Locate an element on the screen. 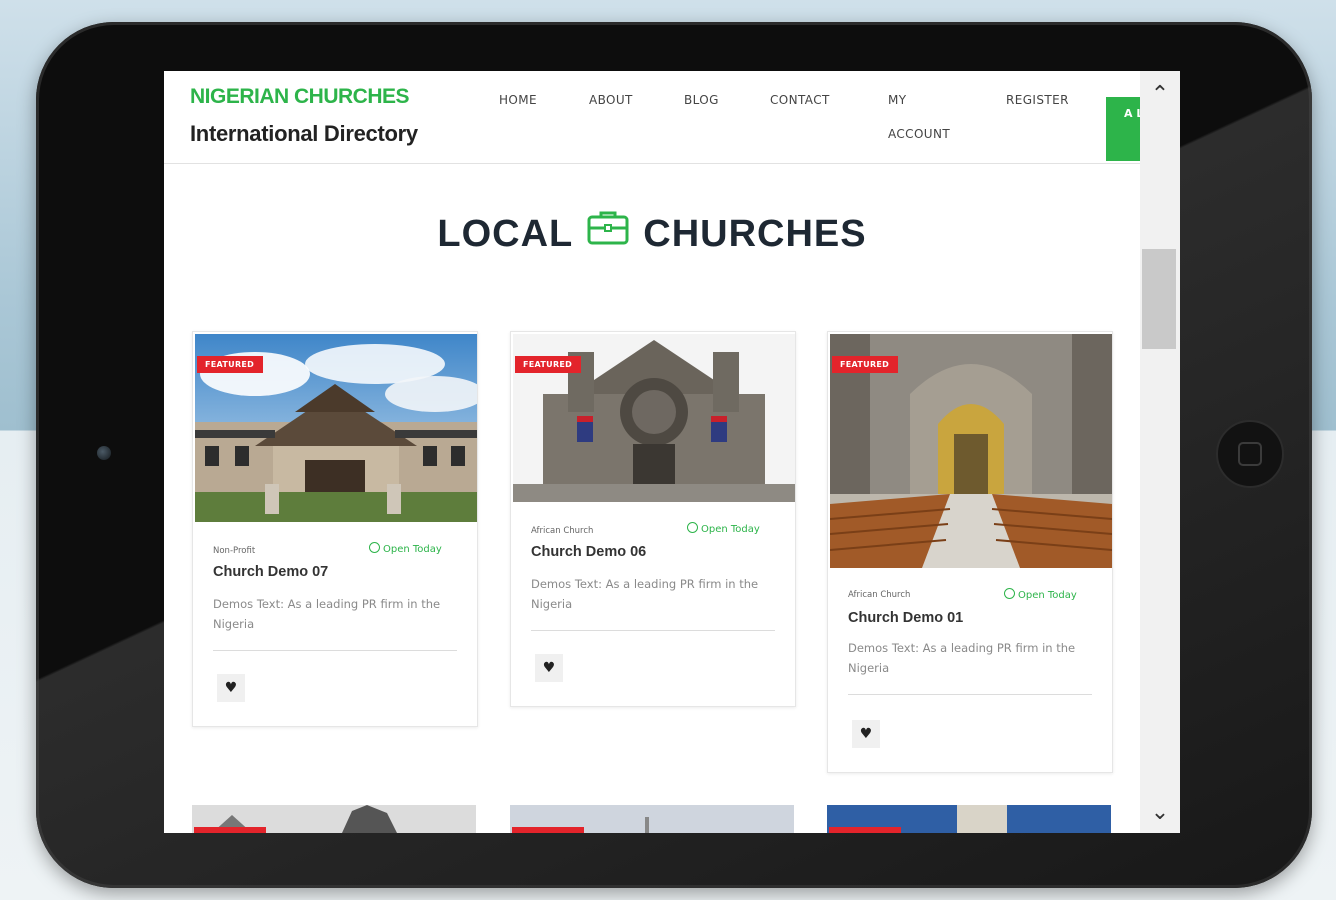 The image size is (1336, 900). card-title: Church Demo 07 is located at coordinates (270, 572).